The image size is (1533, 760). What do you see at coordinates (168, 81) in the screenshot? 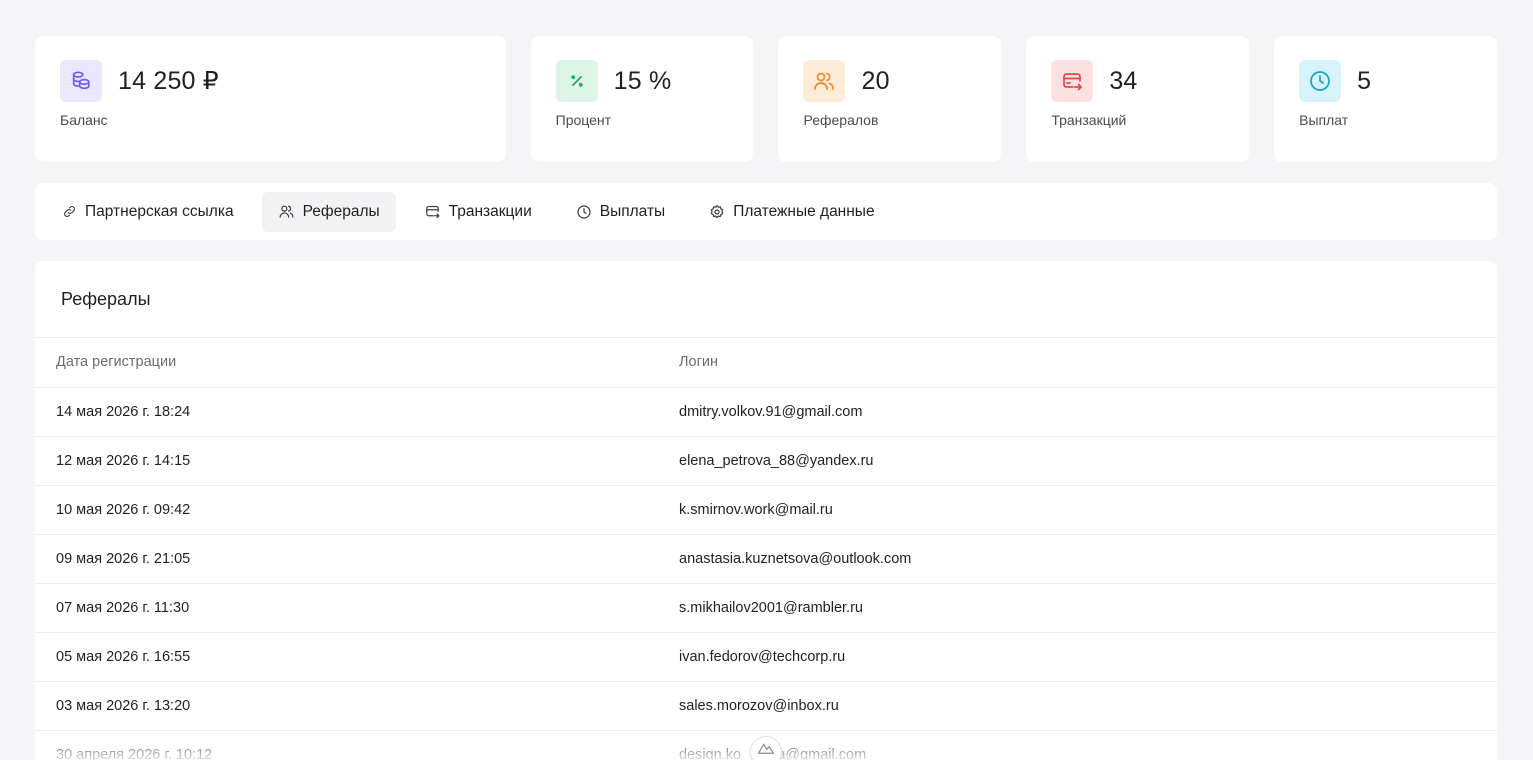
I see `stat-value: 14 250 ₽` at bounding box center [168, 81].